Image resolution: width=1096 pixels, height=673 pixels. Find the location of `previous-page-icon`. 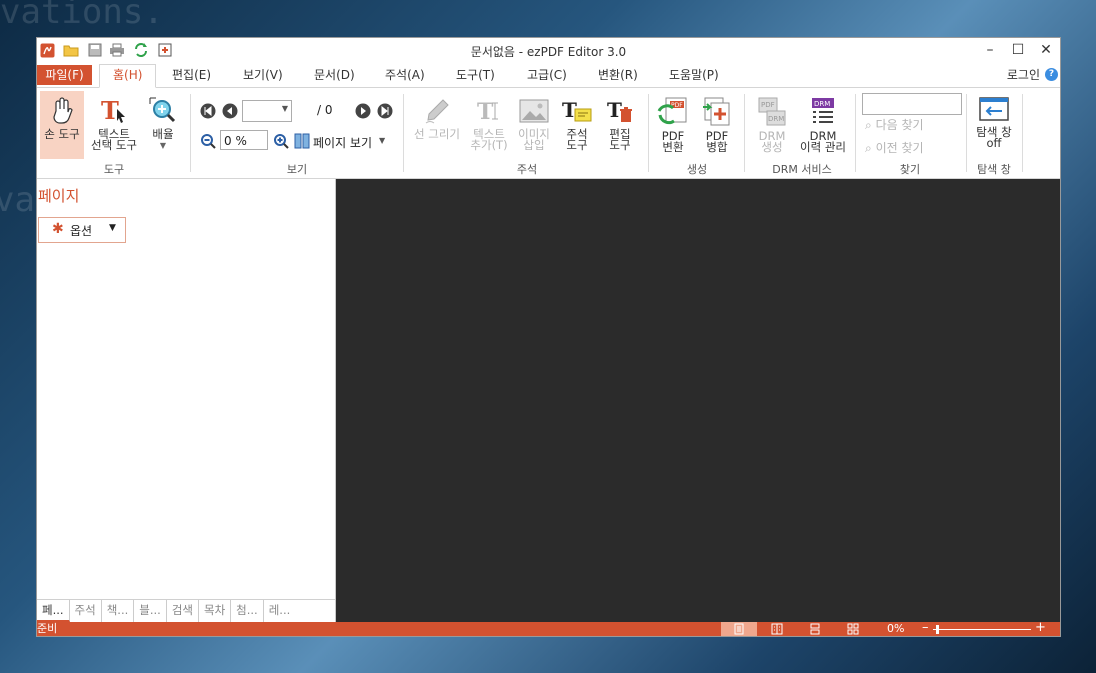

previous-page-icon is located at coordinates (230, 111).